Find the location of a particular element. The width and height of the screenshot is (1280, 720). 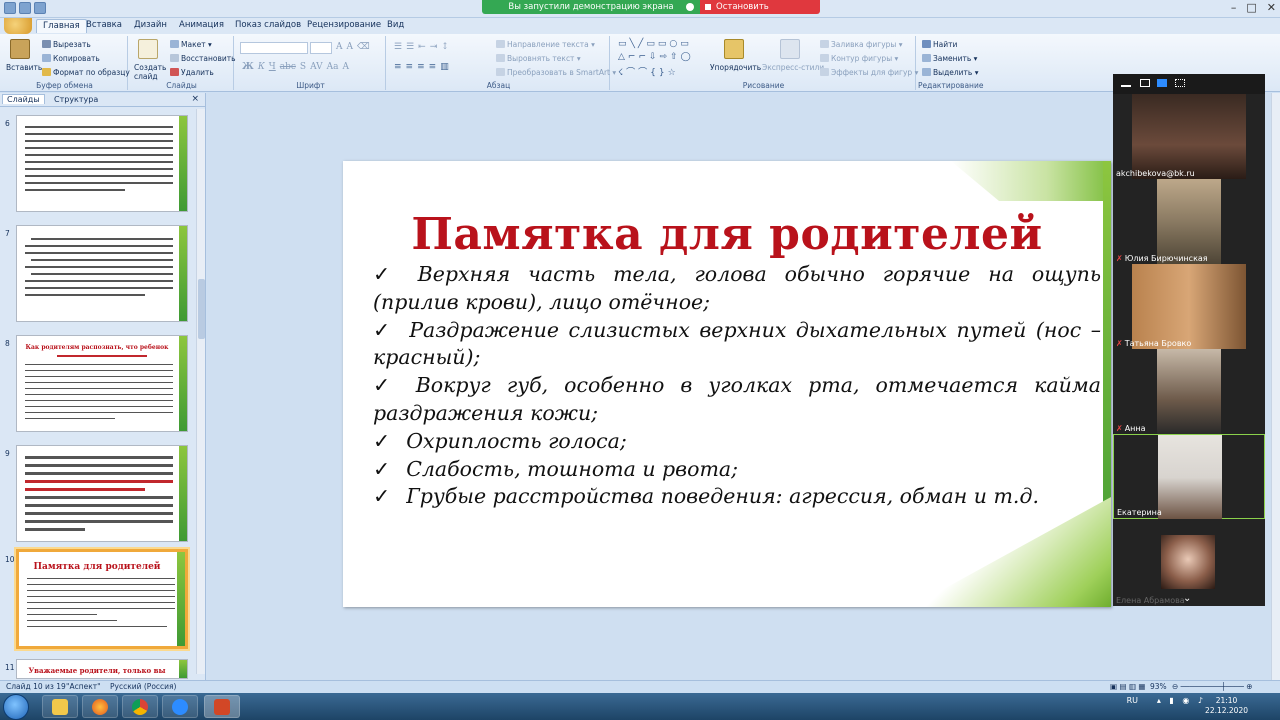

reset-button: Восстановить is located at coordinates (203, 58).